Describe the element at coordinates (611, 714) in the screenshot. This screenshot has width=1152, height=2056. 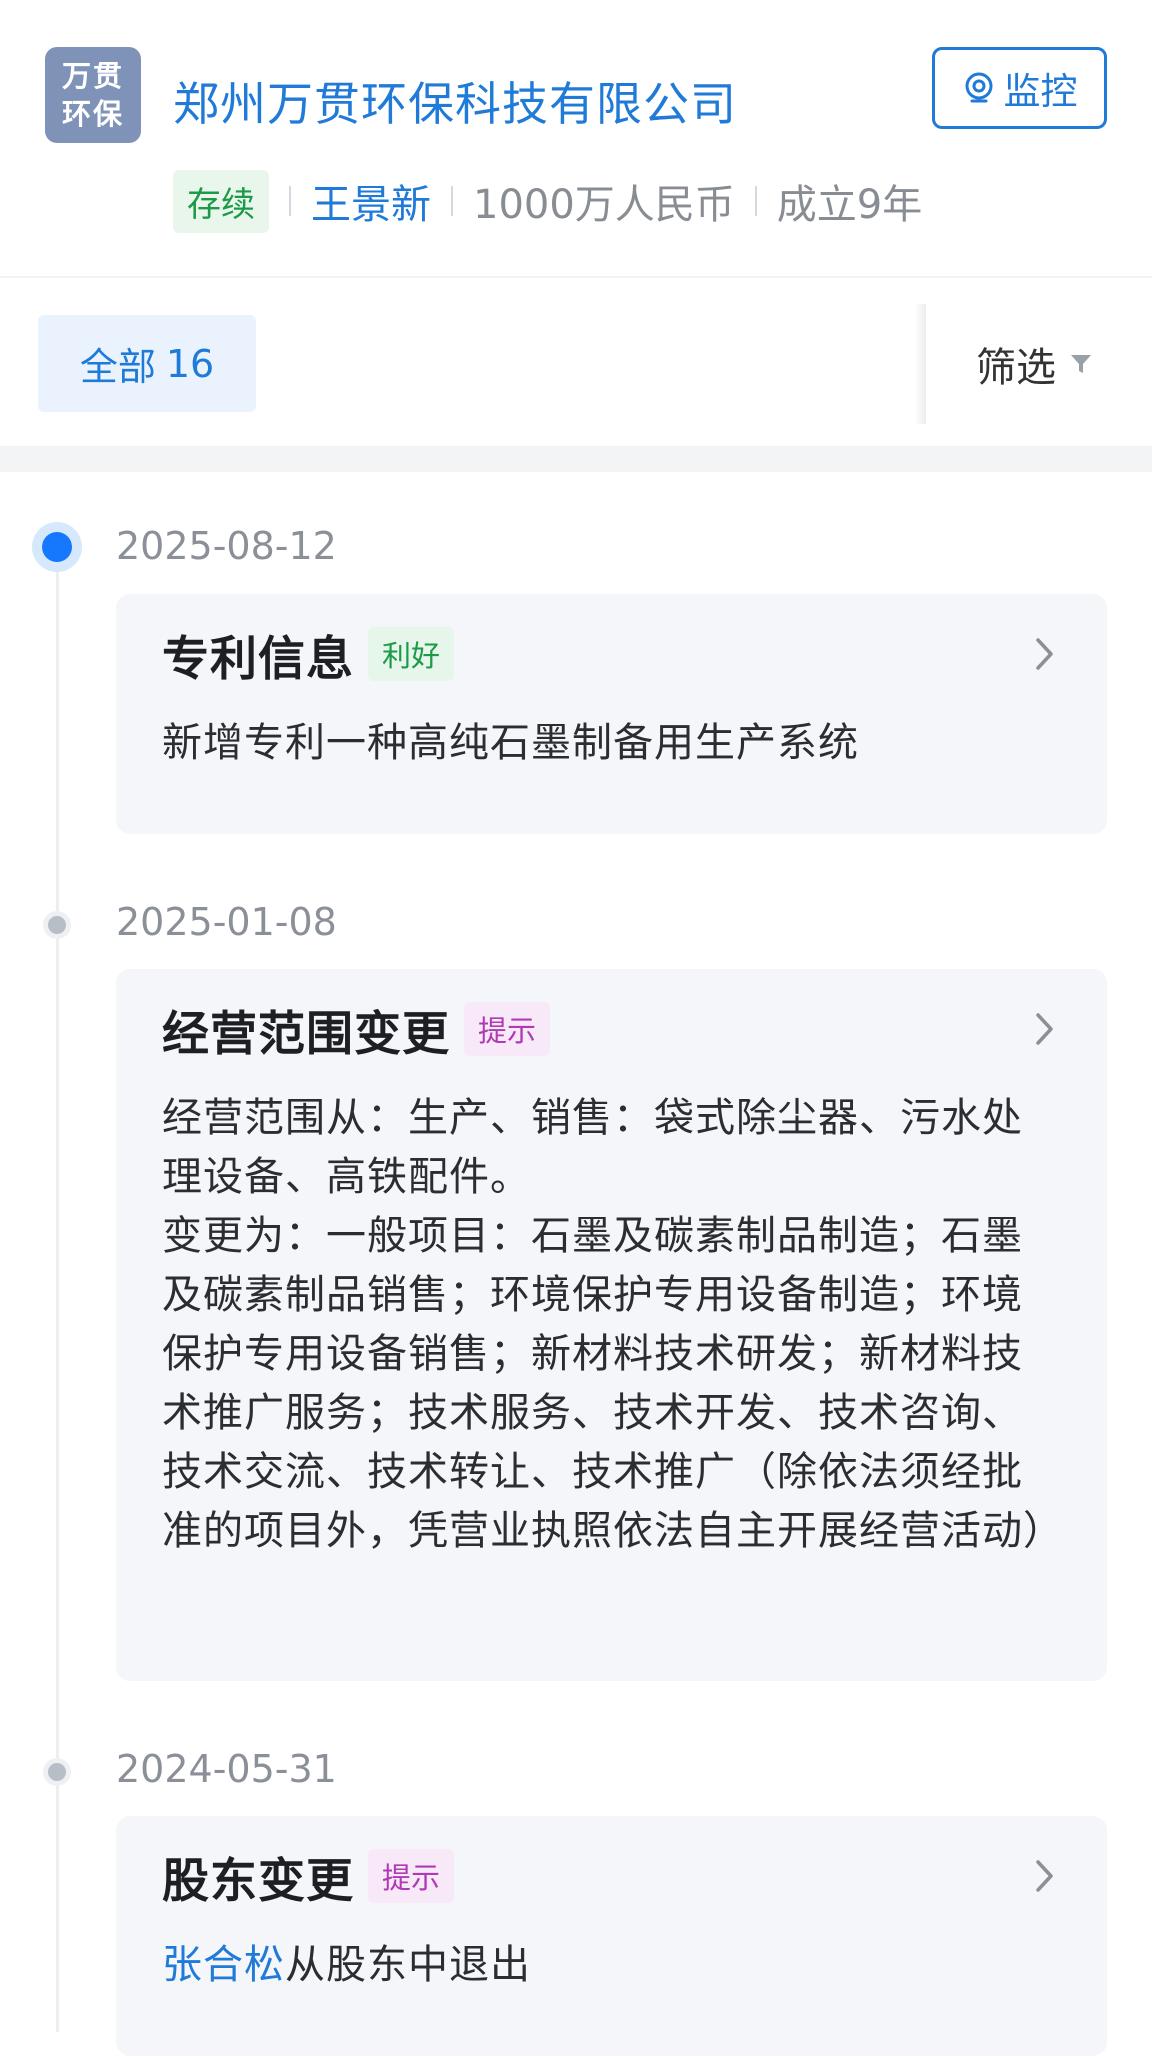
I see `event-card-patent: 专利信息 利好 新增专利一种高纯石墨制备用生产系统` at that location.